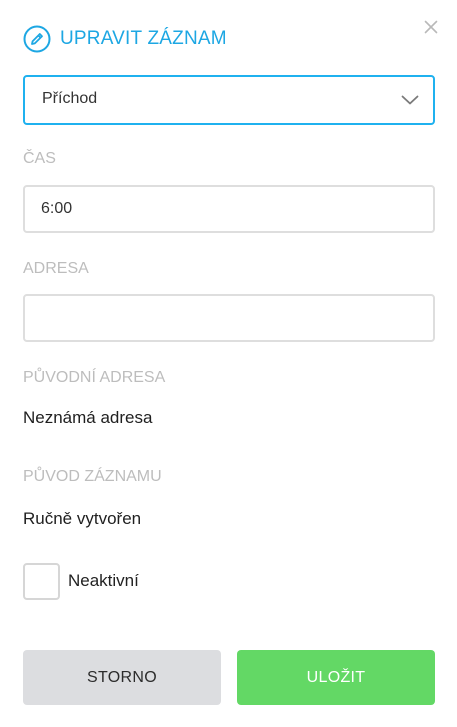 This screenshot has width=457, height=727. What do you see at coordinates (122, 677) in the screenshot?
I see `cancel-button: STORNO` at bounding box center [122, 677].